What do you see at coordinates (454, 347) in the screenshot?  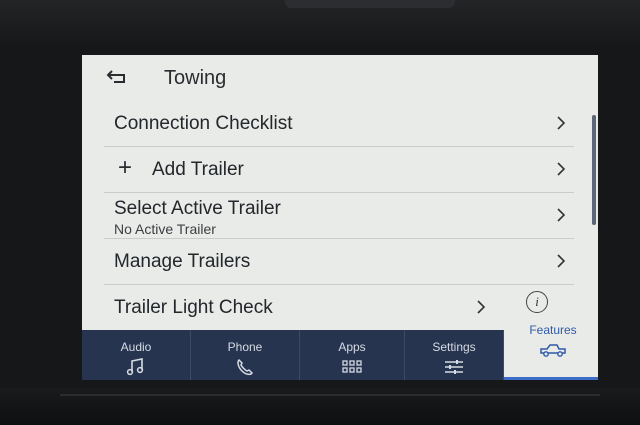 I see `tab-label: Settings` at bounding box center [454, 347].